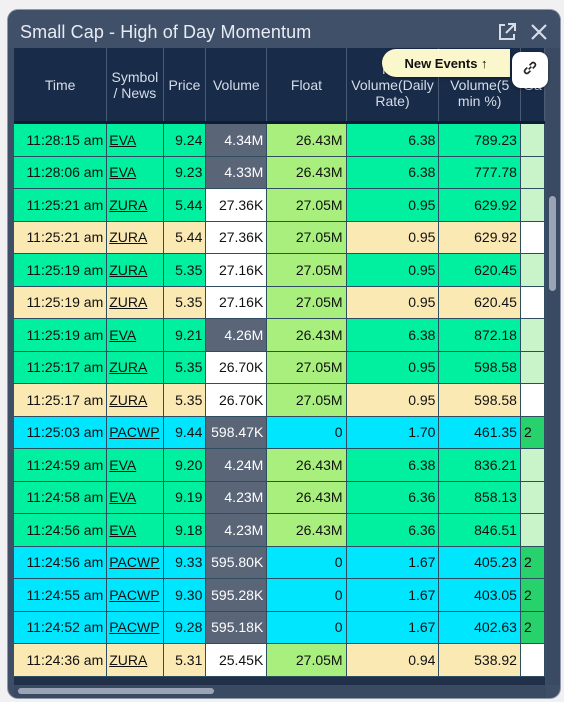 The width and height of the screenshot is (564, 702). Describe the element at coordinates (279, 172) in the screenshot. I see `table-row: 11:28:06 am EVA 9.23 4.33M 26.43M 6.38 777.78` at that location.